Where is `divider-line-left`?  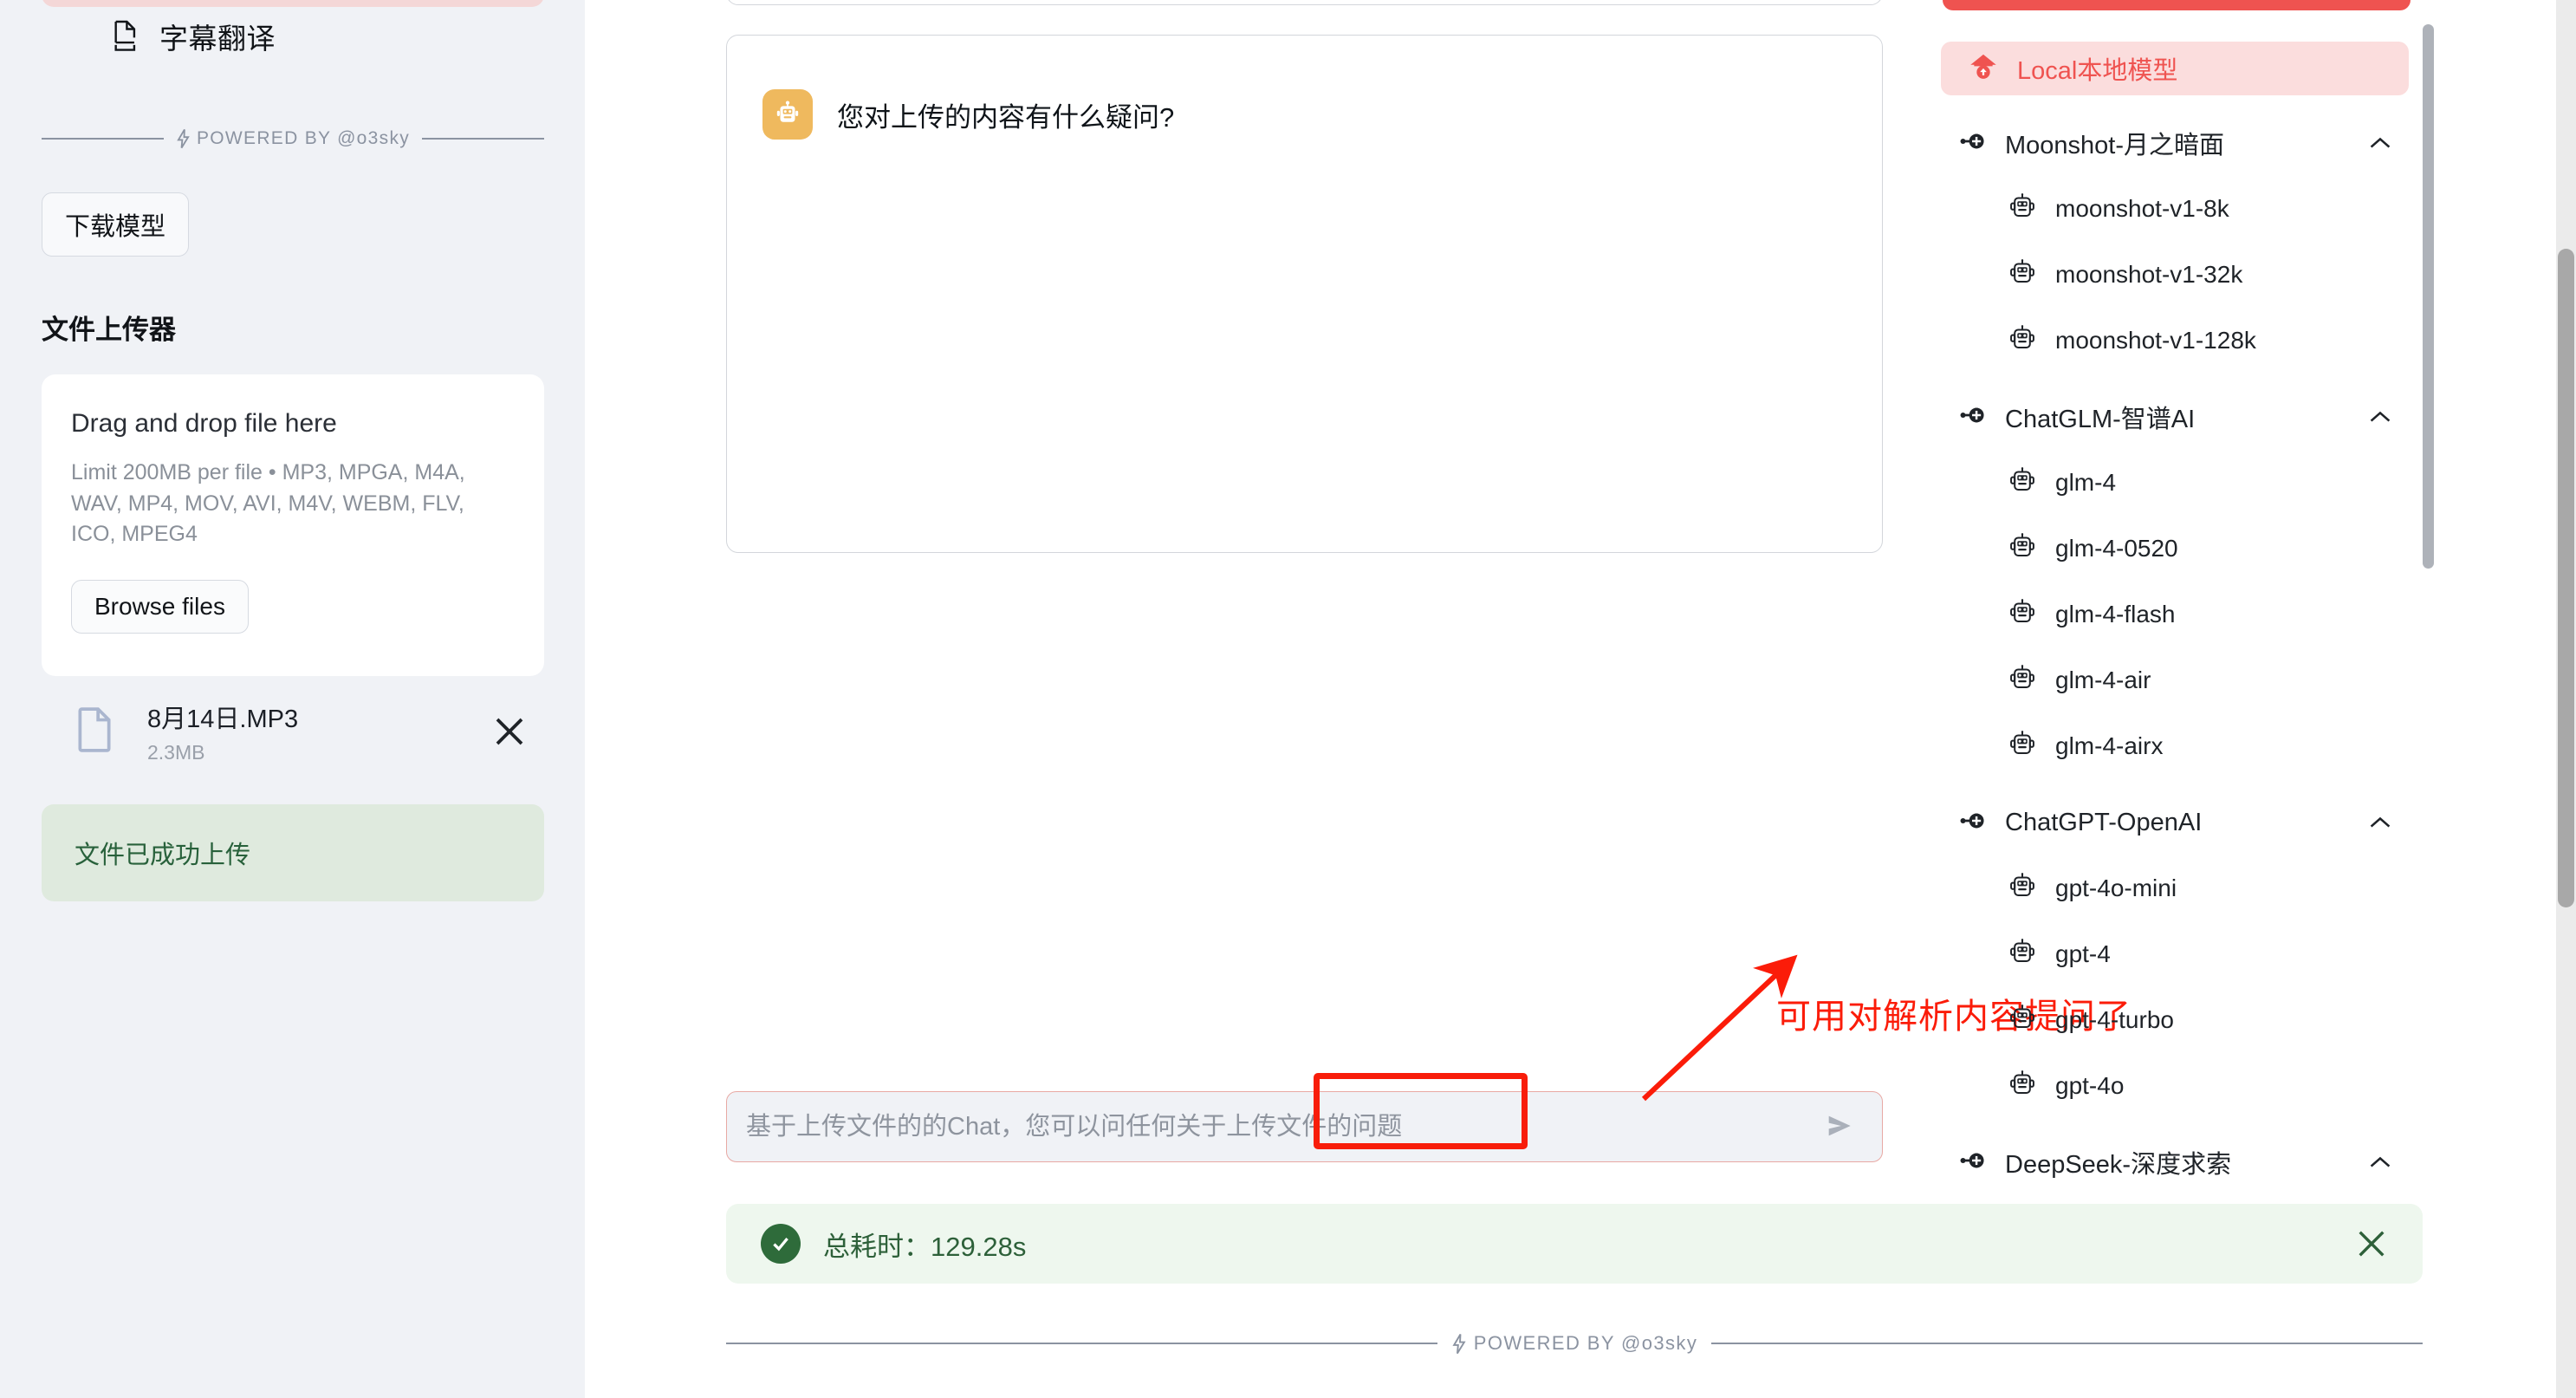 divider-line-left is located at coordinates (103, 139).